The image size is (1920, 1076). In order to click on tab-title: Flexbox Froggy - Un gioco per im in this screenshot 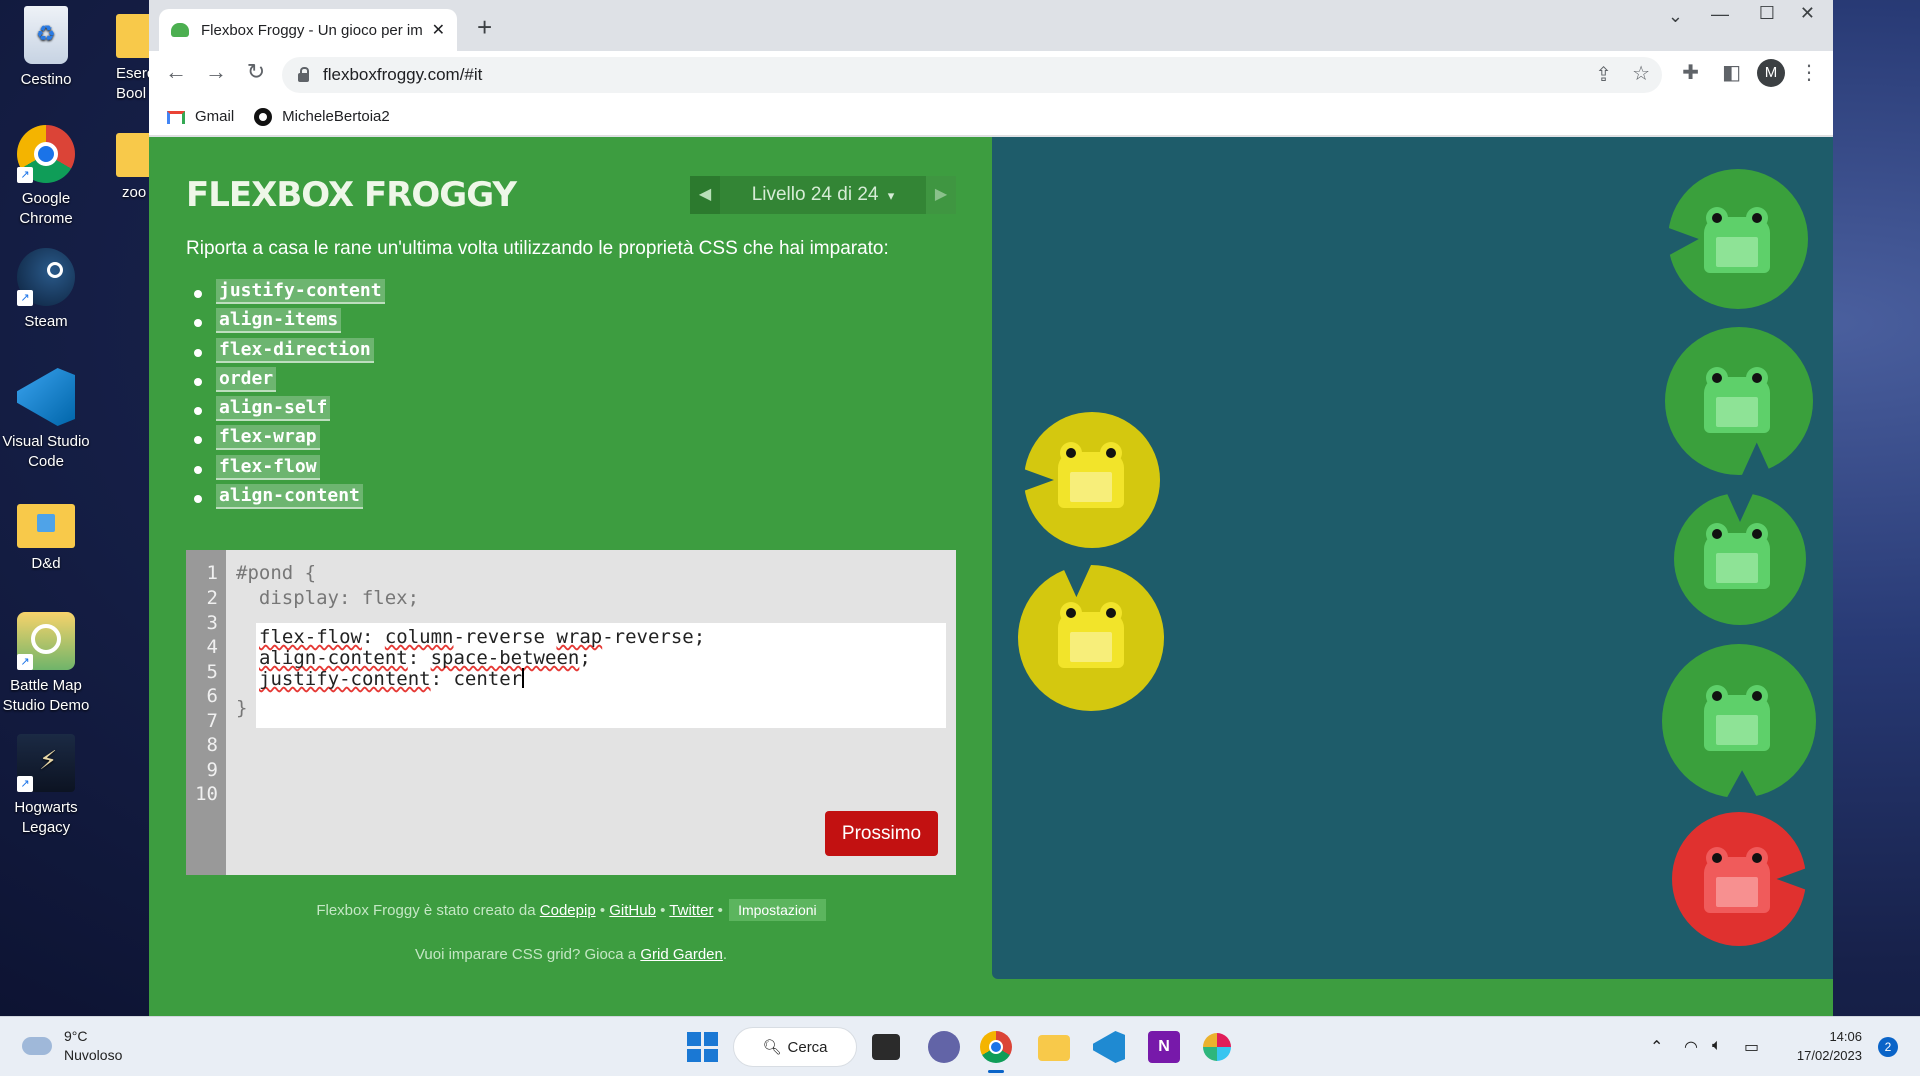, I will do `click(312, 30)`.